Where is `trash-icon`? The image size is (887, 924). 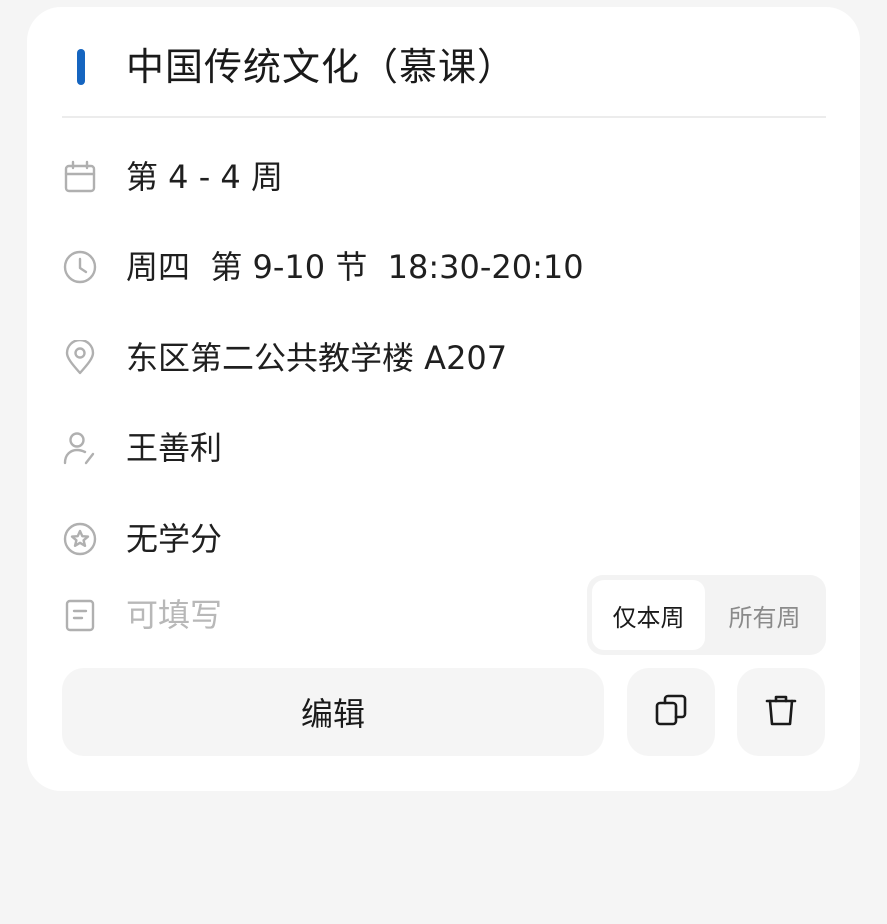 trash-icon is located at coordinates (781, 712).